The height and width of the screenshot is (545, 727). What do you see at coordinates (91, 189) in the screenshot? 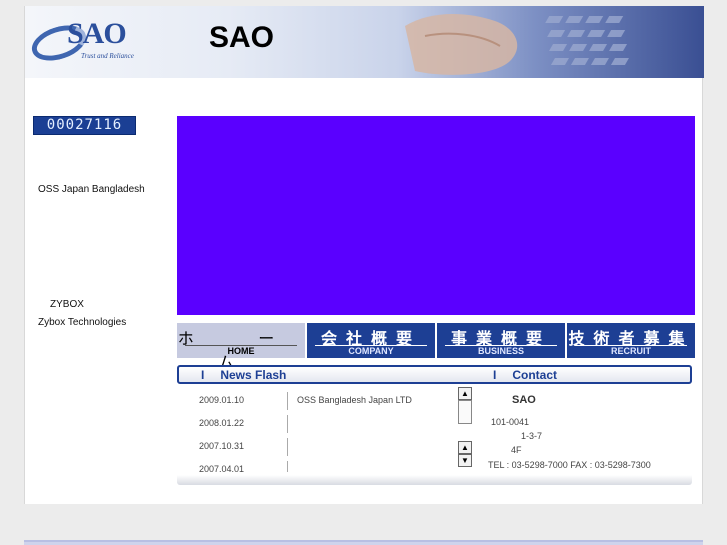
I see `sidebar-link-oss-japan: OSS Japan Bangladesh` at bounding box center [91, 189].